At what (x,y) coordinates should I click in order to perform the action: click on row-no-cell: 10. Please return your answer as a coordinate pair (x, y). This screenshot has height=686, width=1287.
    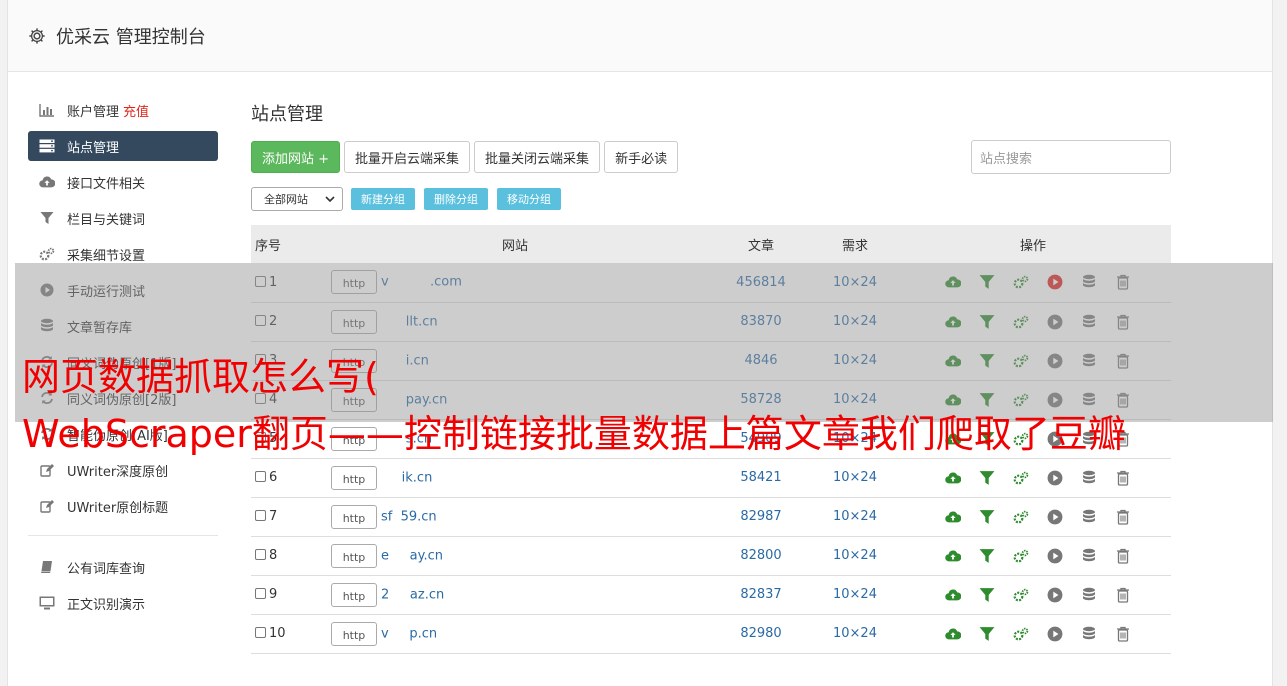
    Looking at the image, I should click on (287, 634).